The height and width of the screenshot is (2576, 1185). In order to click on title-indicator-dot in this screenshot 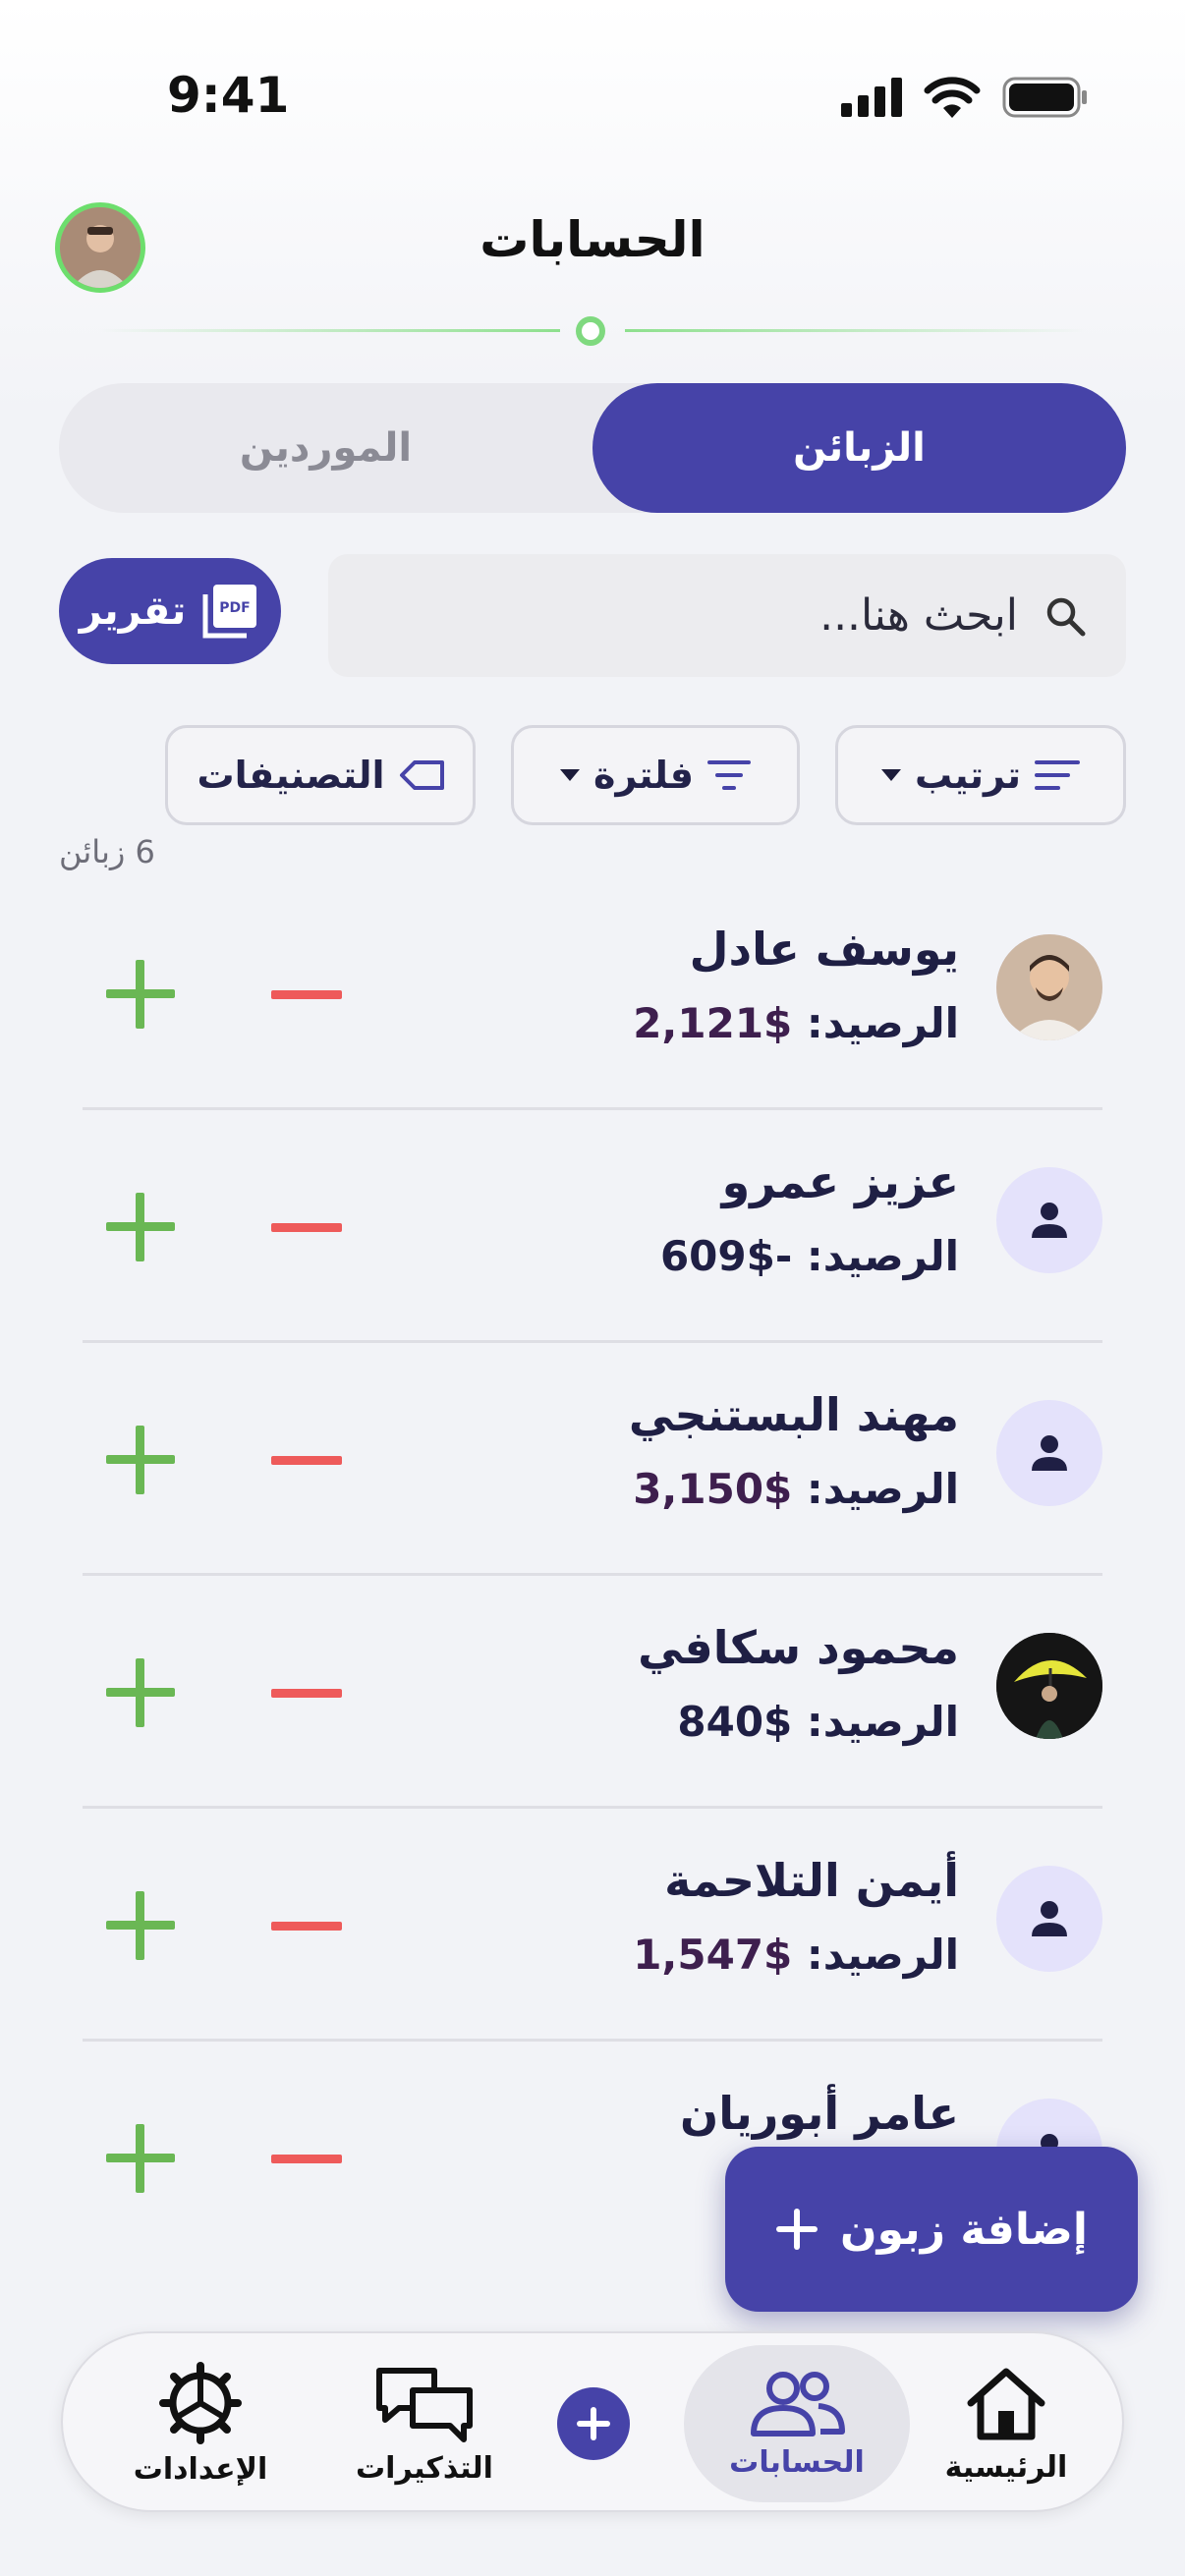, I will do `click(591, 331)`.